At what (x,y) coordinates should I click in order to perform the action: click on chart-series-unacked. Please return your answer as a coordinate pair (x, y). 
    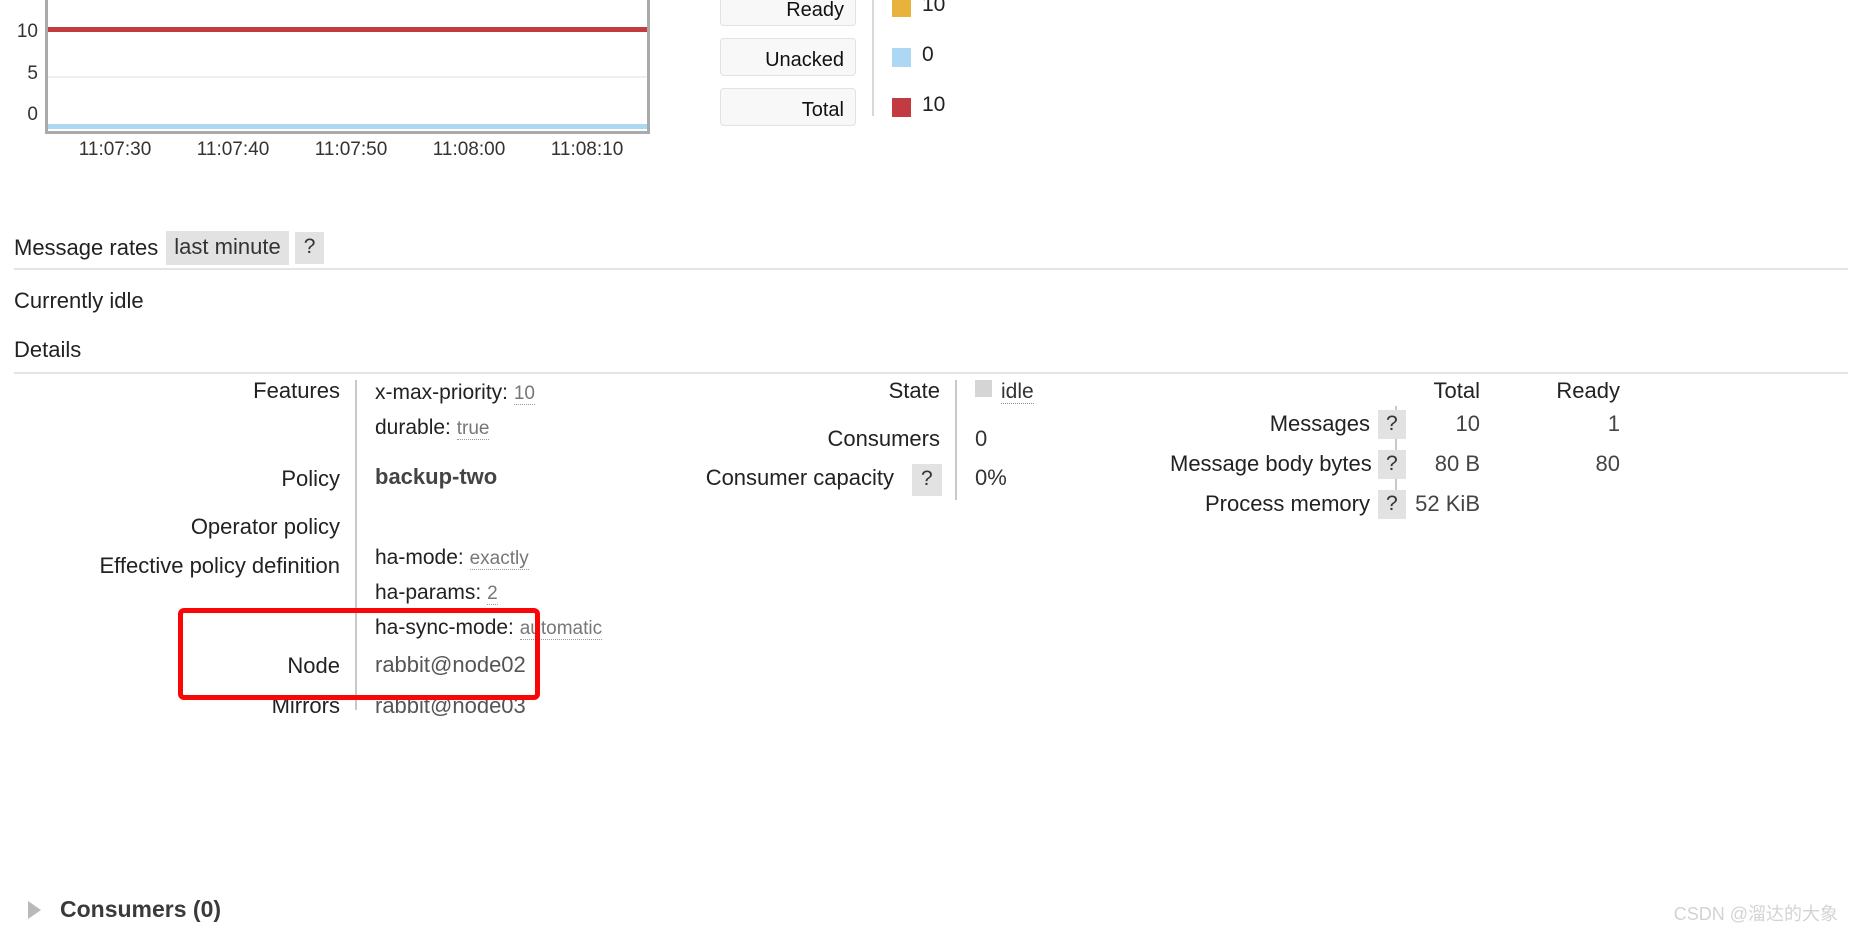
    Looking at the image, I should click on (347, 126).